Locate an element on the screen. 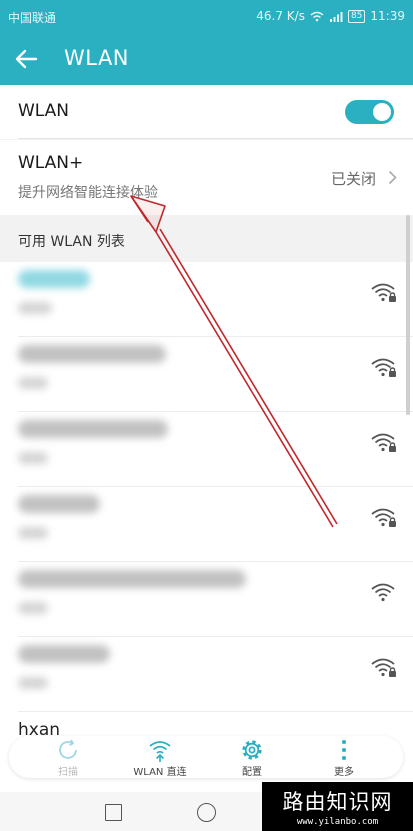 This screenshot has width=413, height=831. switch-knob is located at coordinates (382, 112).